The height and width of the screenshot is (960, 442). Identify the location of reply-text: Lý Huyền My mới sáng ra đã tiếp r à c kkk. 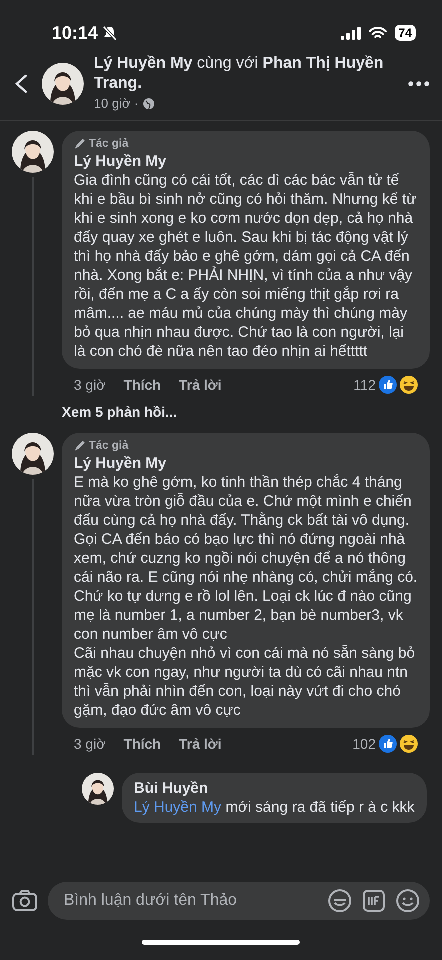
(274, 807).